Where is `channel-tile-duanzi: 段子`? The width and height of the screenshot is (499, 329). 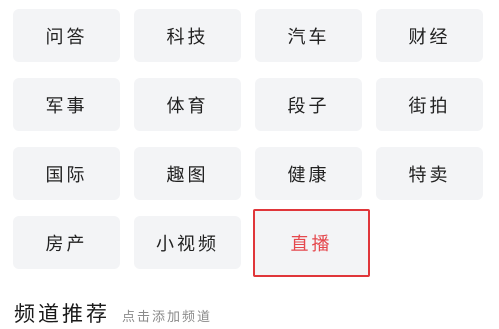
channel-tile-duanzi: 段子 is located at coordinates (308, 104).